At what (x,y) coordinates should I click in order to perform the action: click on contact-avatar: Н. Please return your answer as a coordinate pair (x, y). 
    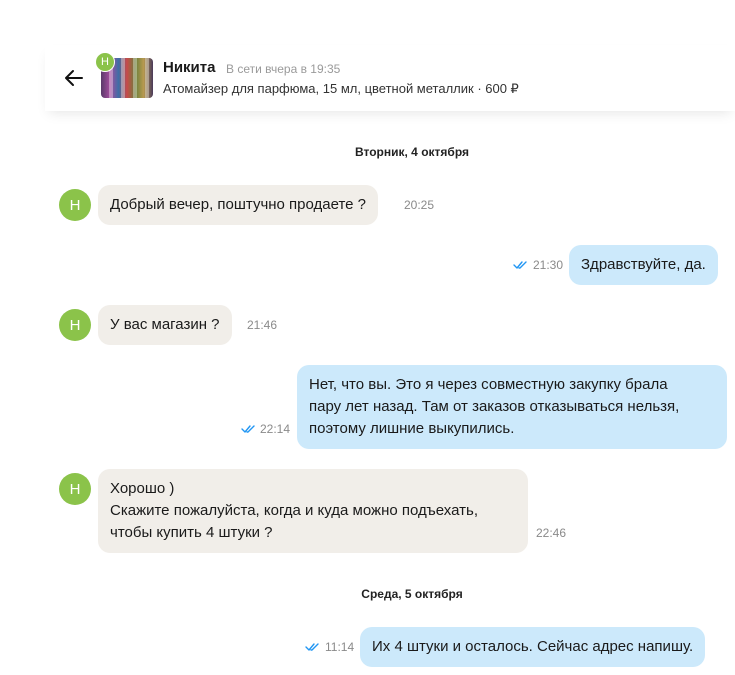
    Looking at the image, I should click on (105, 62).